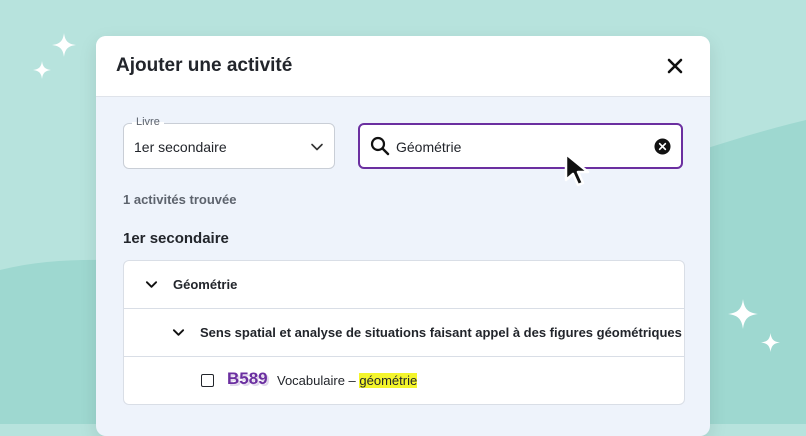 This screenshot has width=806, height=436. I want to click on activity-row: B589 Vocabulaire – géométrie, so click(404, 380).